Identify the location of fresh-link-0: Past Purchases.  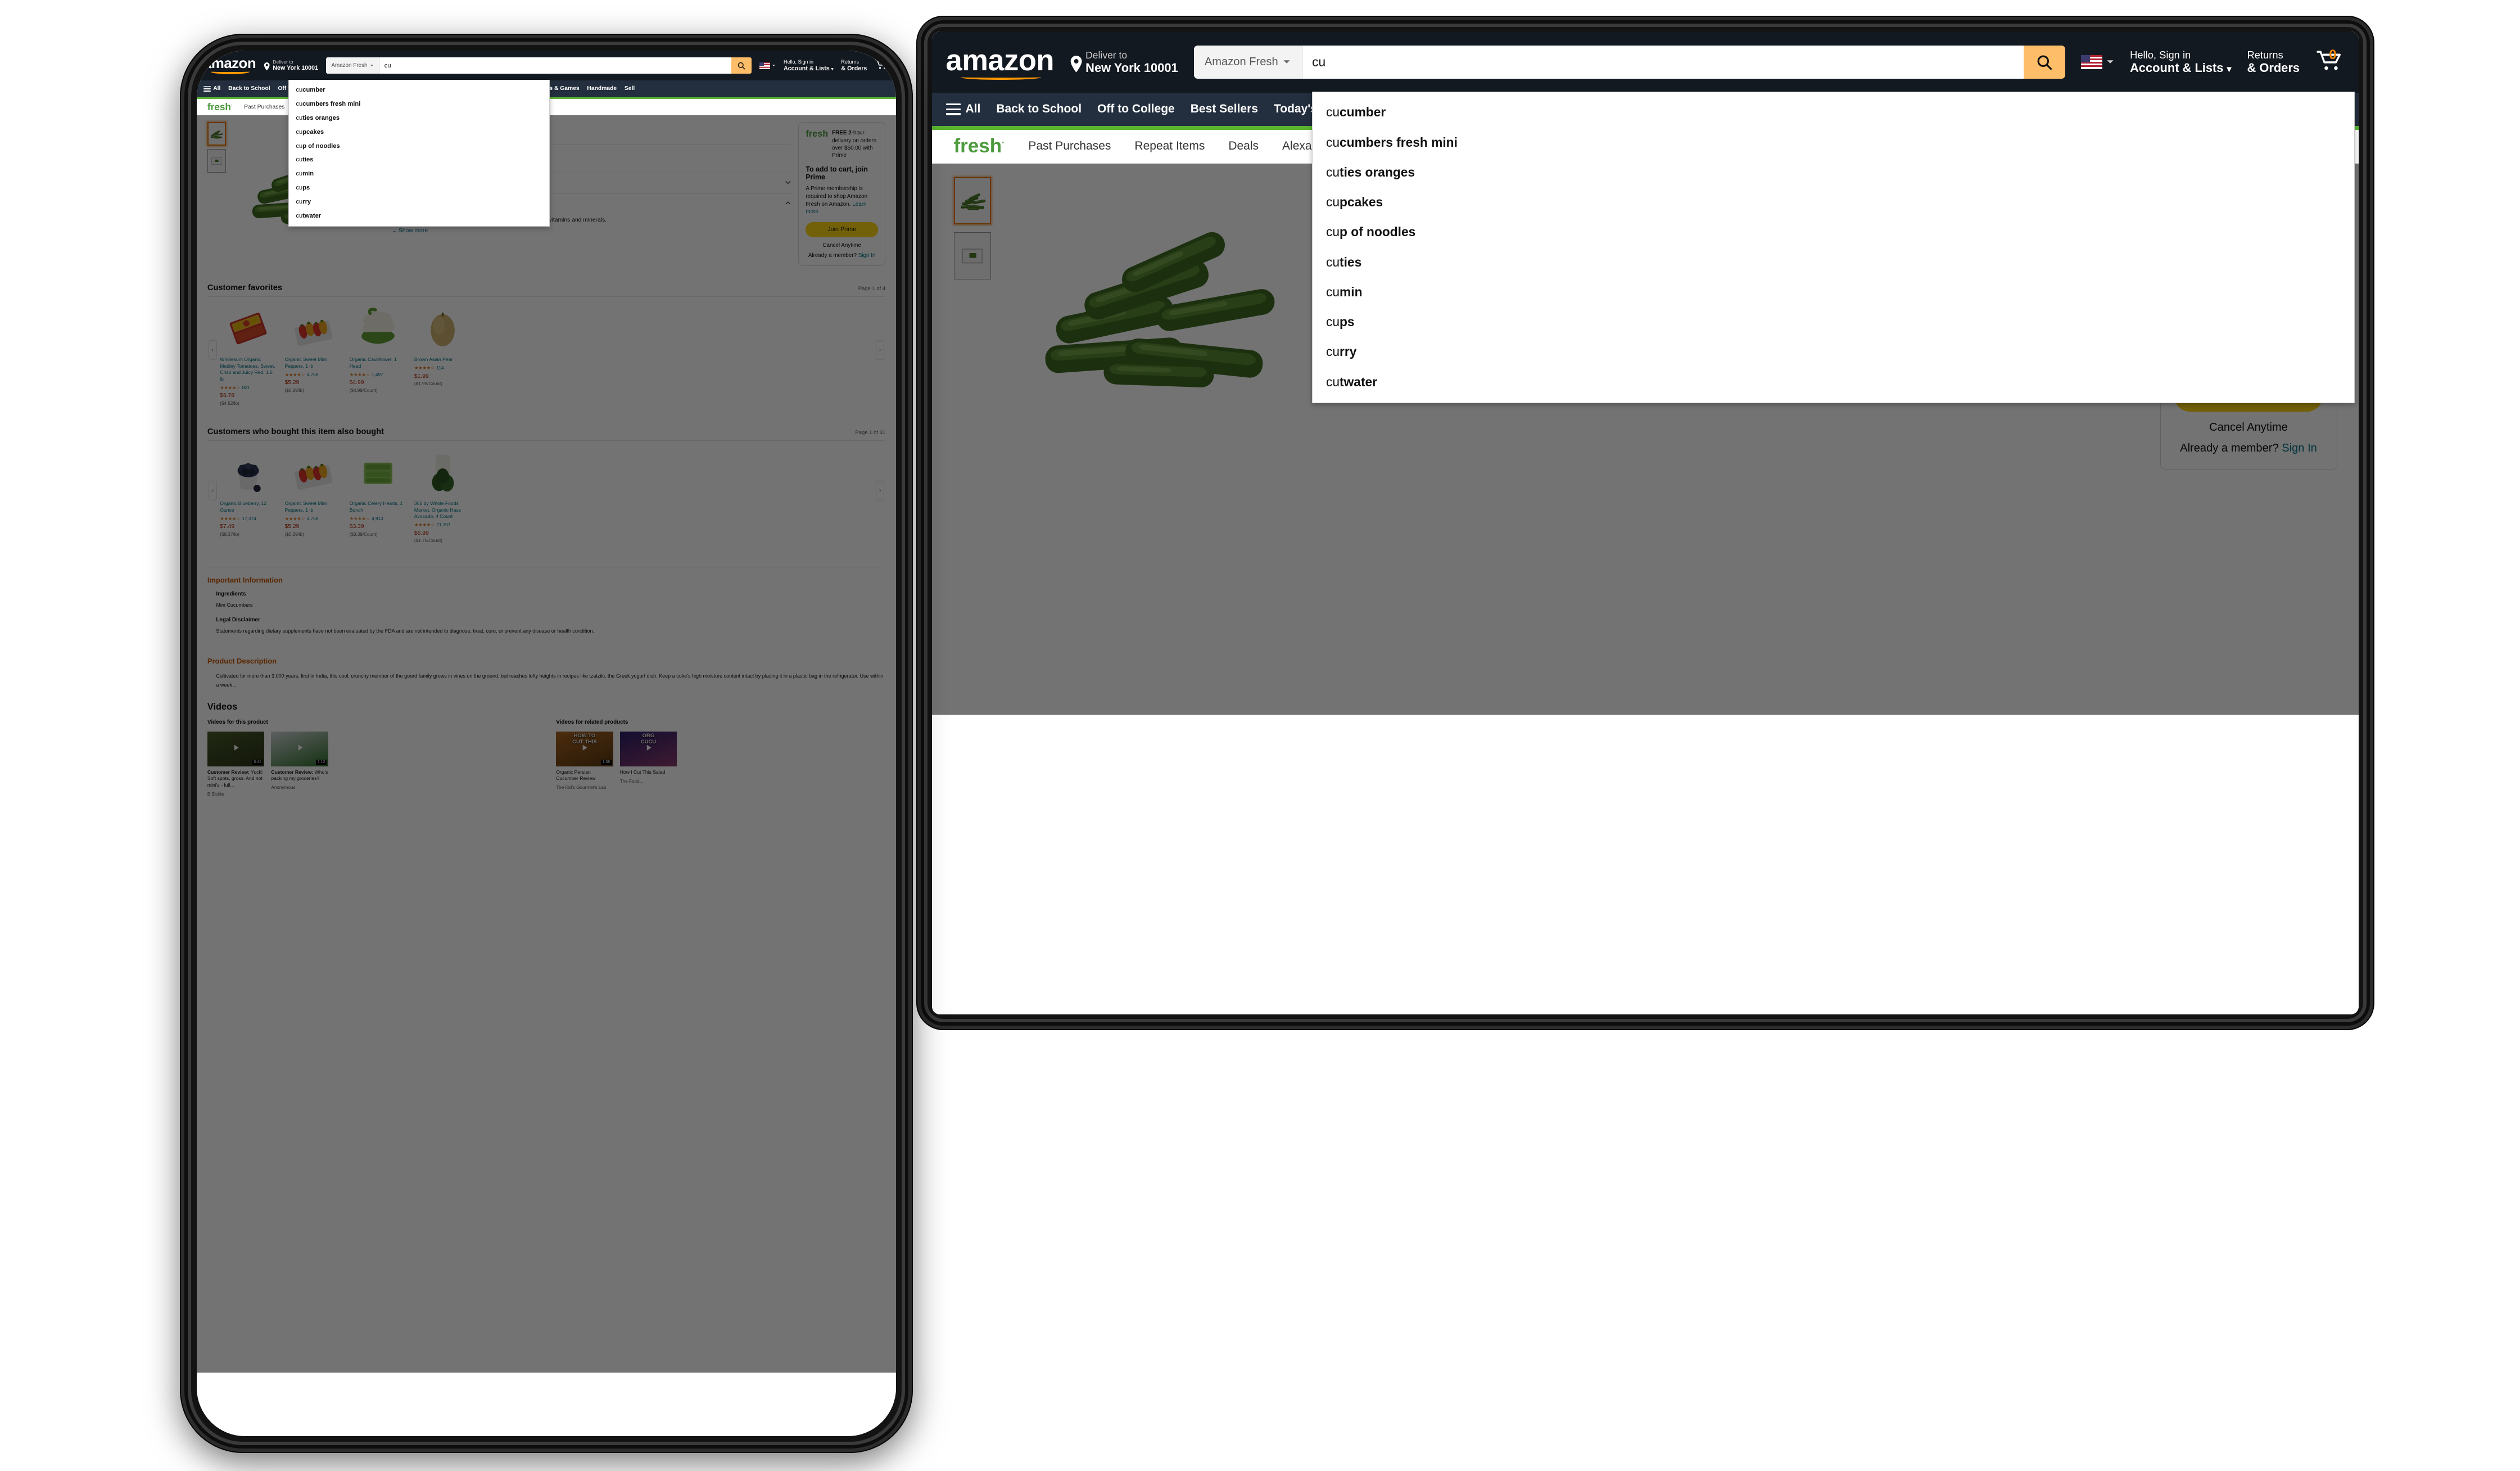
(1069, 146).